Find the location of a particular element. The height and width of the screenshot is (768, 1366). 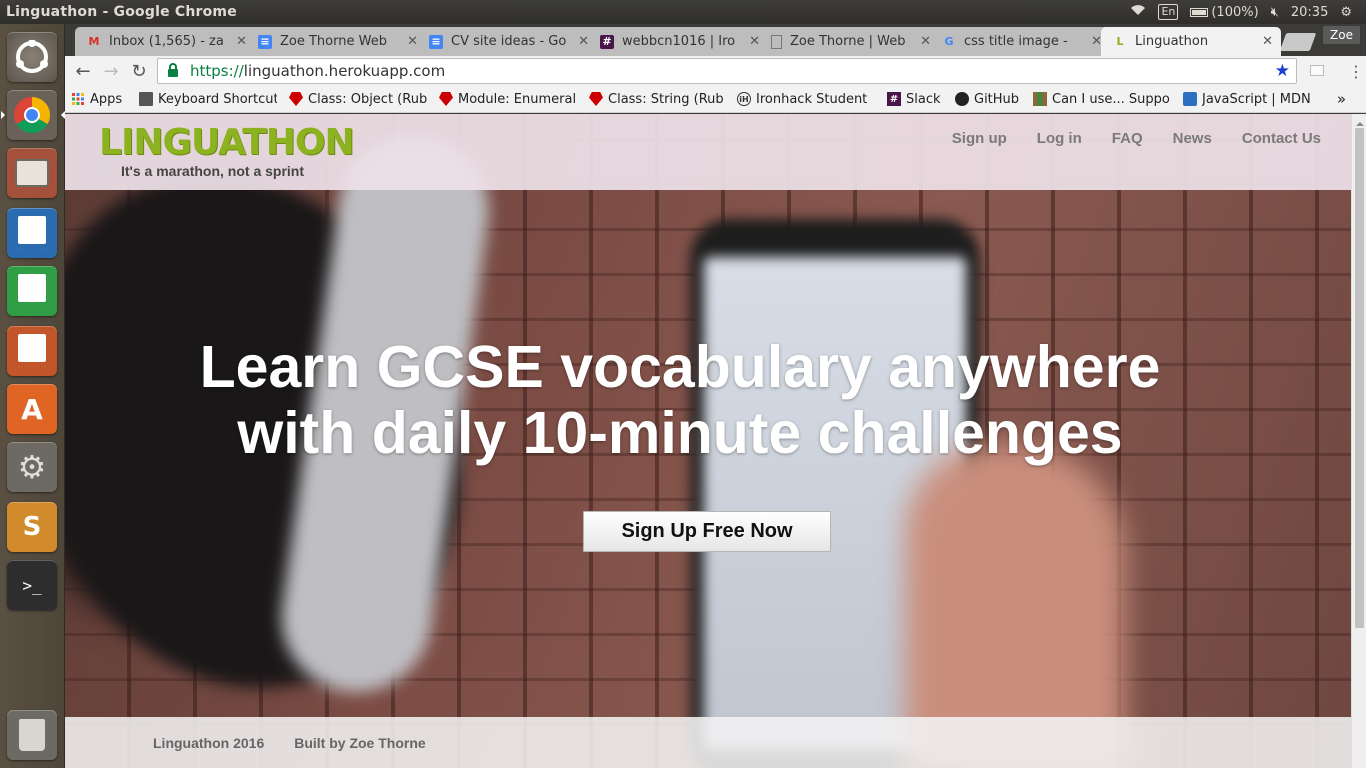

nav-news: News is located at coordinates (1192, 138).